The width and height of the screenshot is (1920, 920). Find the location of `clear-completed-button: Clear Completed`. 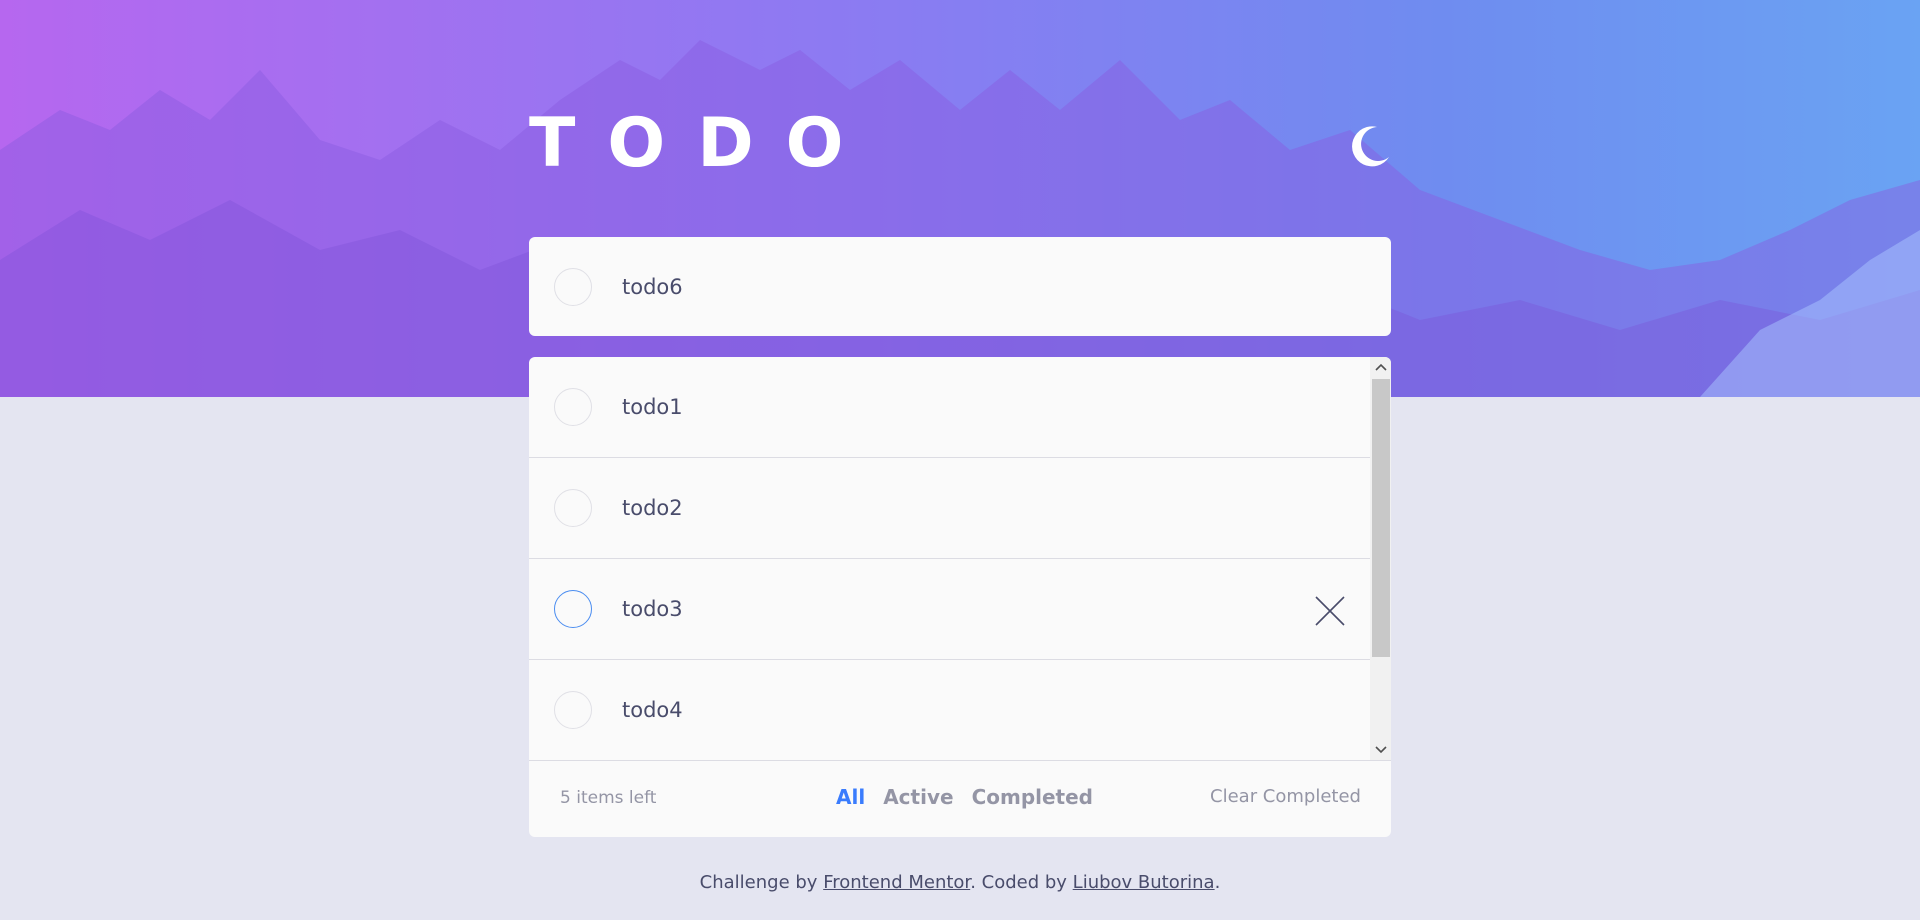

clear-completed-button: Clear Completed is located at coordinates (1285, 796).